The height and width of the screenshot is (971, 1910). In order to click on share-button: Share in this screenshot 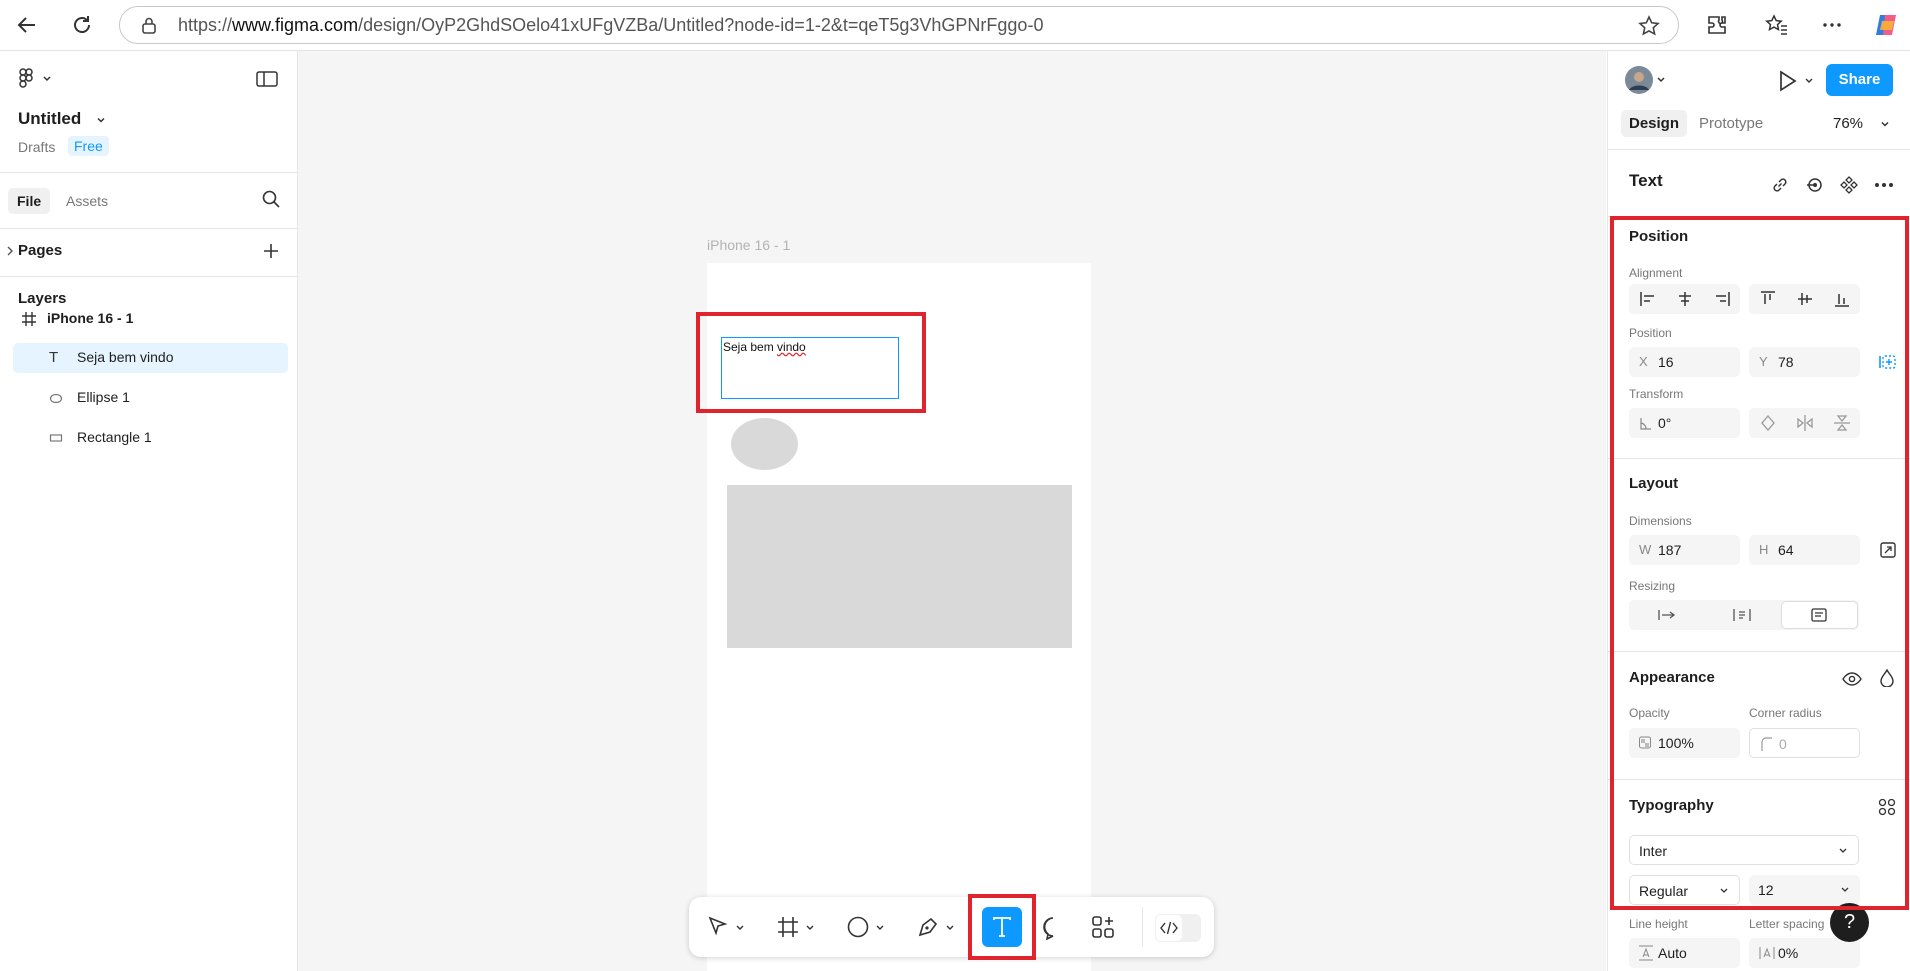, I will do `click(1859, 80)`.